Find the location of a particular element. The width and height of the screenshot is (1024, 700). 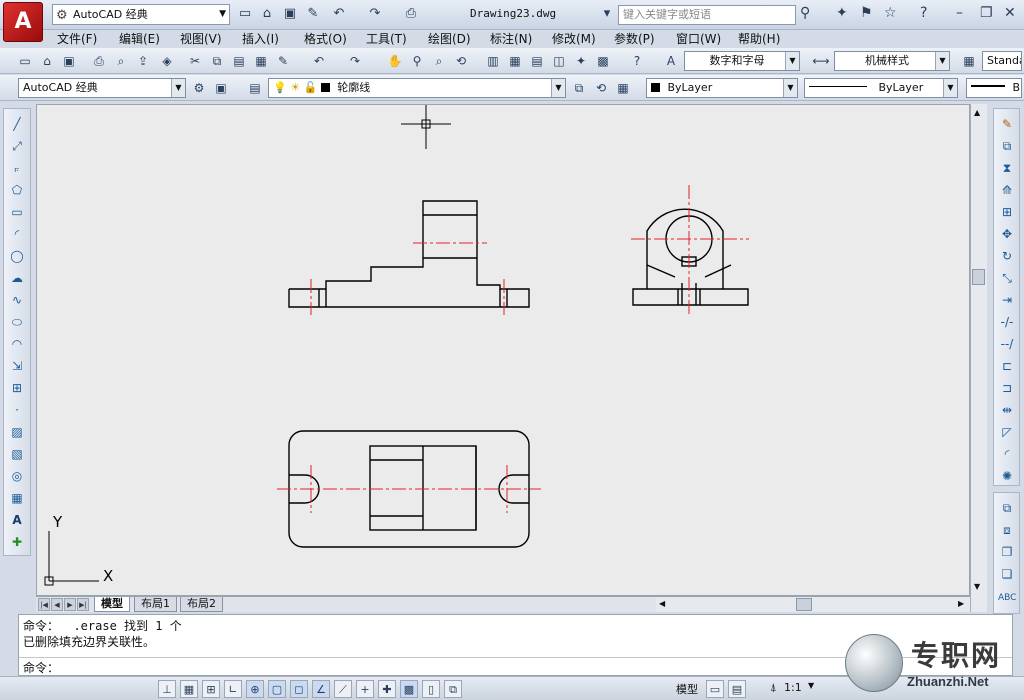

ellipse-arc-icon: ◠ is located at coordinates (17, 344).